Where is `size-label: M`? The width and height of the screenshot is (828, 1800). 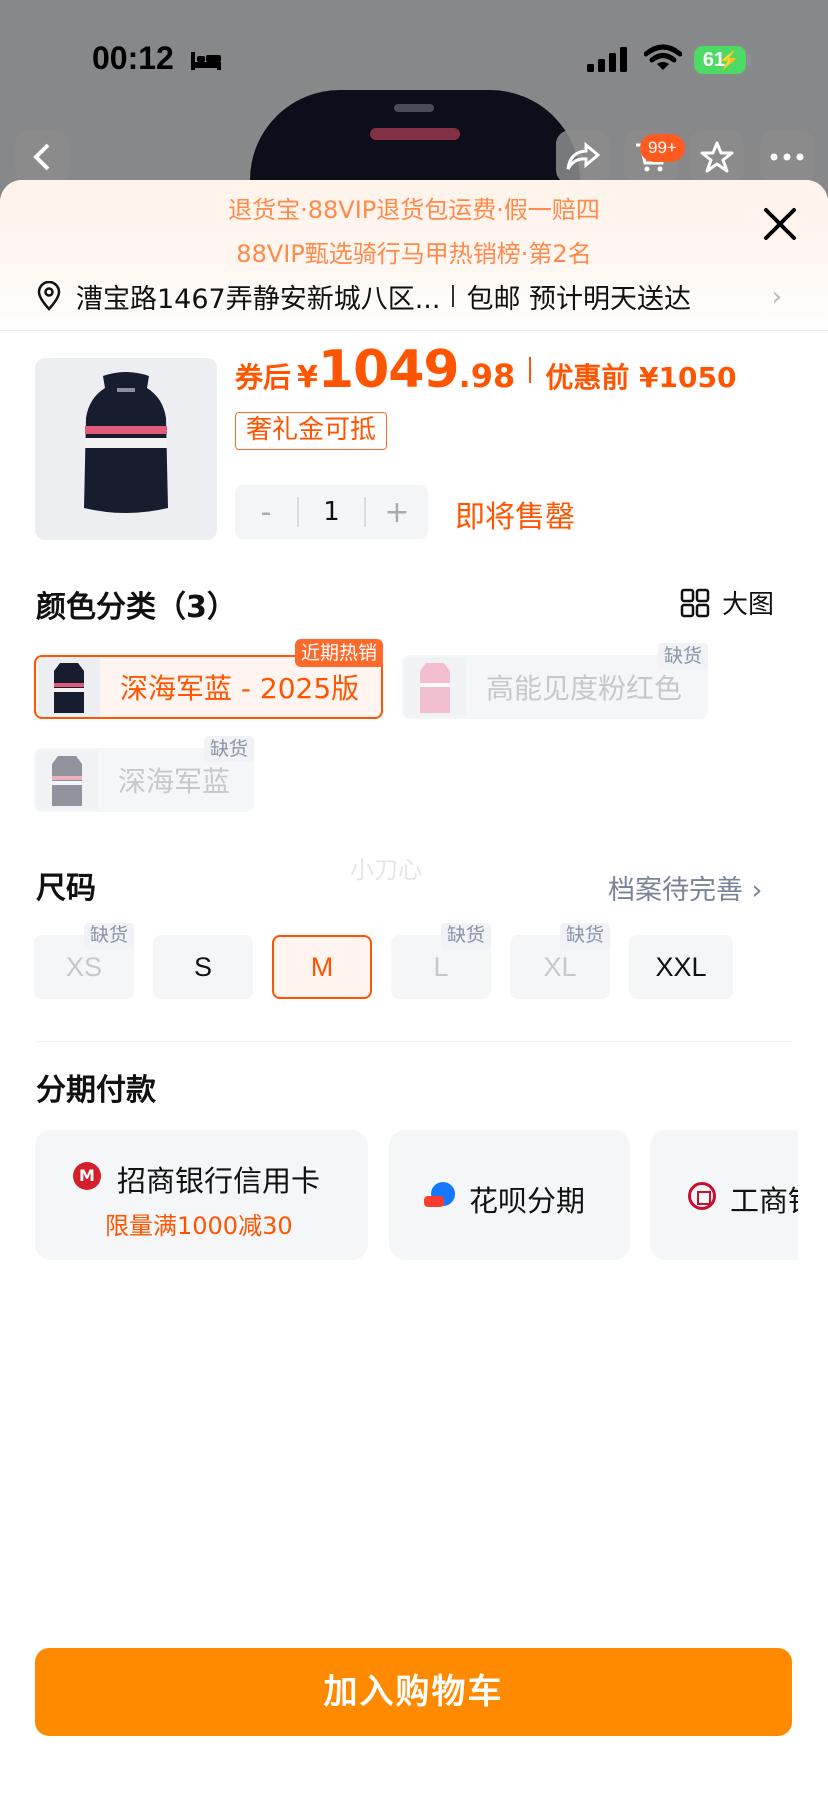 size-label: M is located at coordinates (322, 967).